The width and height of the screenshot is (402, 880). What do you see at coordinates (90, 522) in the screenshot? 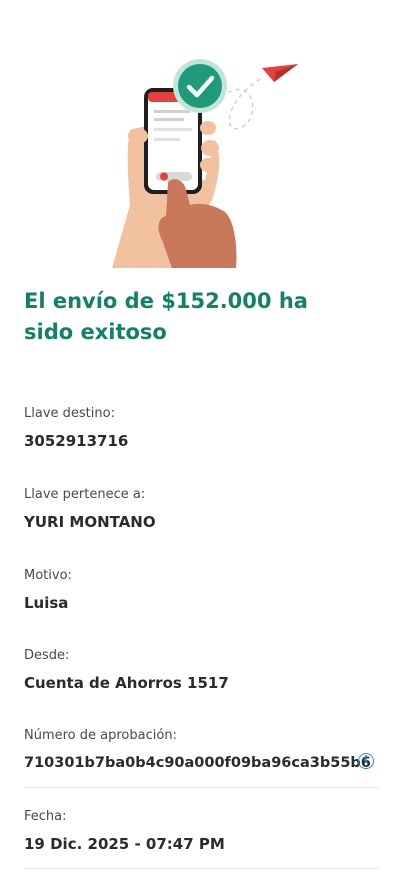
I see `key-owner-value: YURI MONTANO` at bounding box center [90, 522].